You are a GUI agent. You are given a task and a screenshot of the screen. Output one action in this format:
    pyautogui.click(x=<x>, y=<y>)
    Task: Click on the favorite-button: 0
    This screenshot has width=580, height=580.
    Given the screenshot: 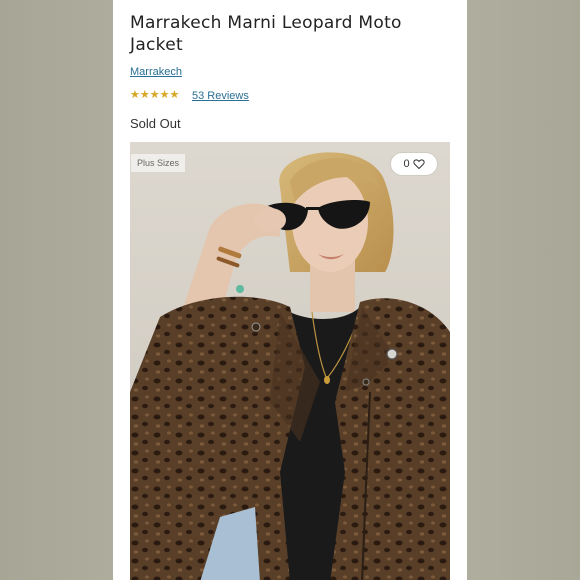 What is the action you would take?
    pyautogui.click(x=414, y=164)
    